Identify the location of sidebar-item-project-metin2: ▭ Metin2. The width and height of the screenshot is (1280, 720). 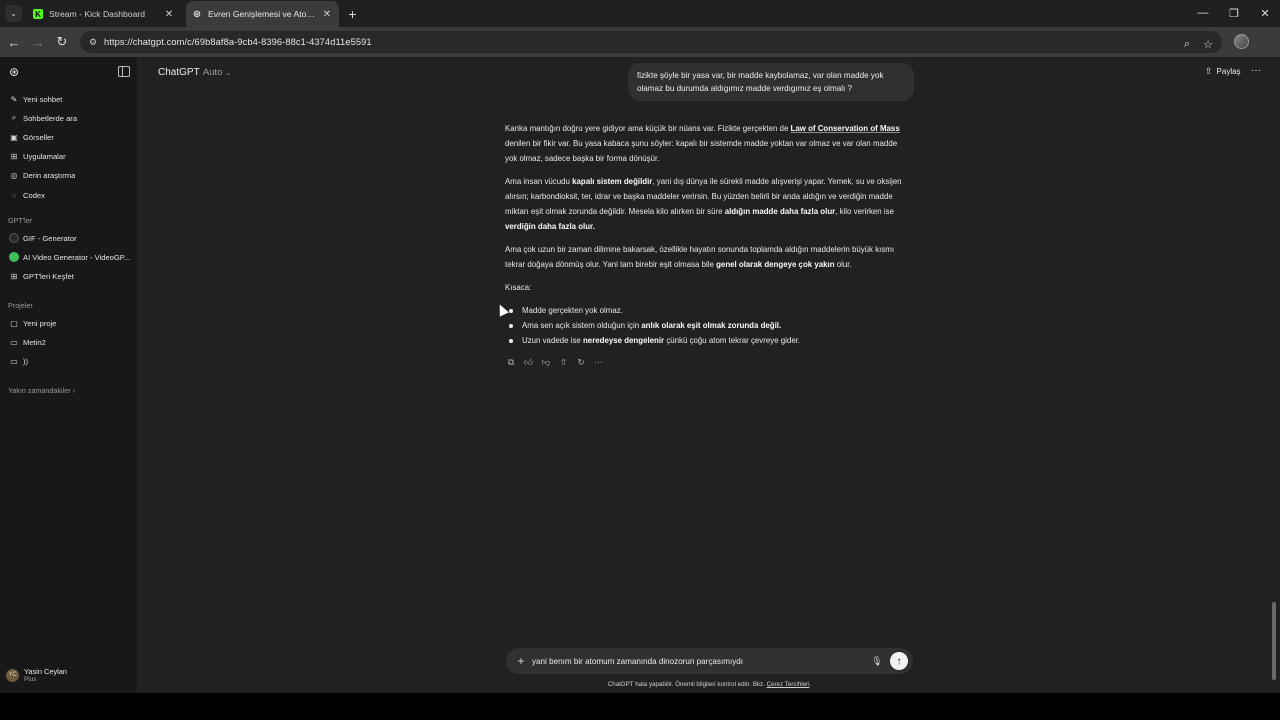
(69, 342).